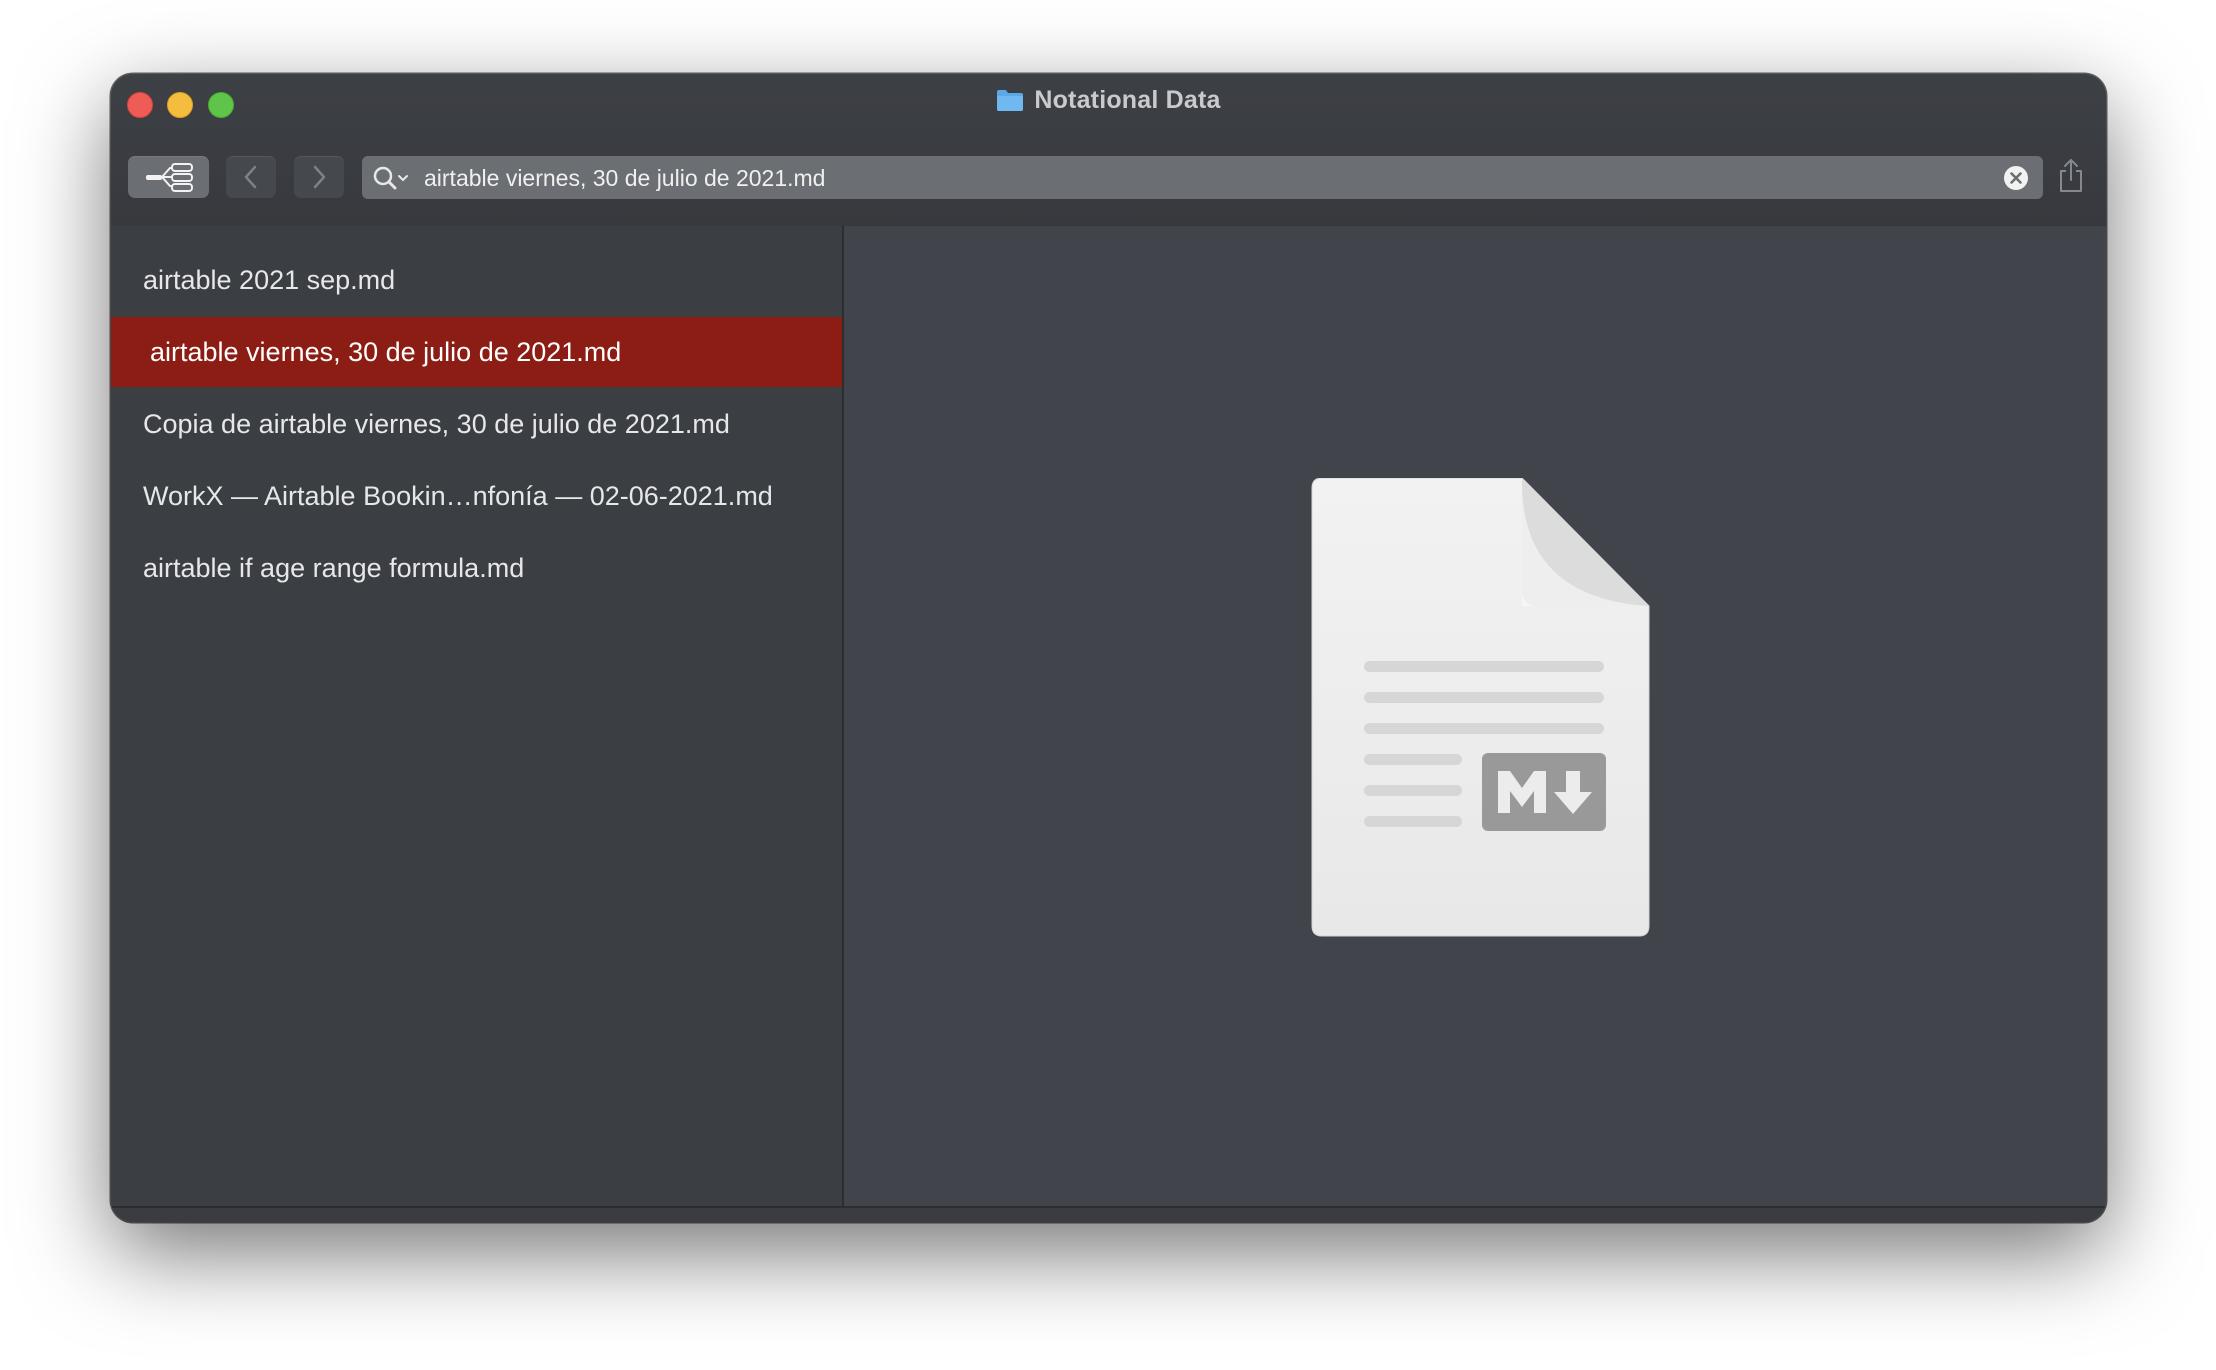  I want to click on forward-button, so click(319, 177).